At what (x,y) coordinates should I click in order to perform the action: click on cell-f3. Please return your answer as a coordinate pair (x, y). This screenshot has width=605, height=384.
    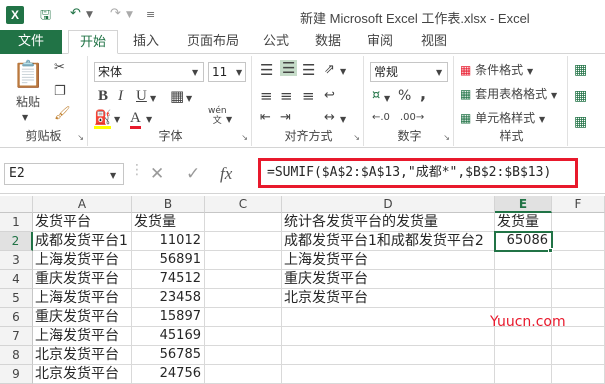
    Looking at the image, I should click on (578, 260).